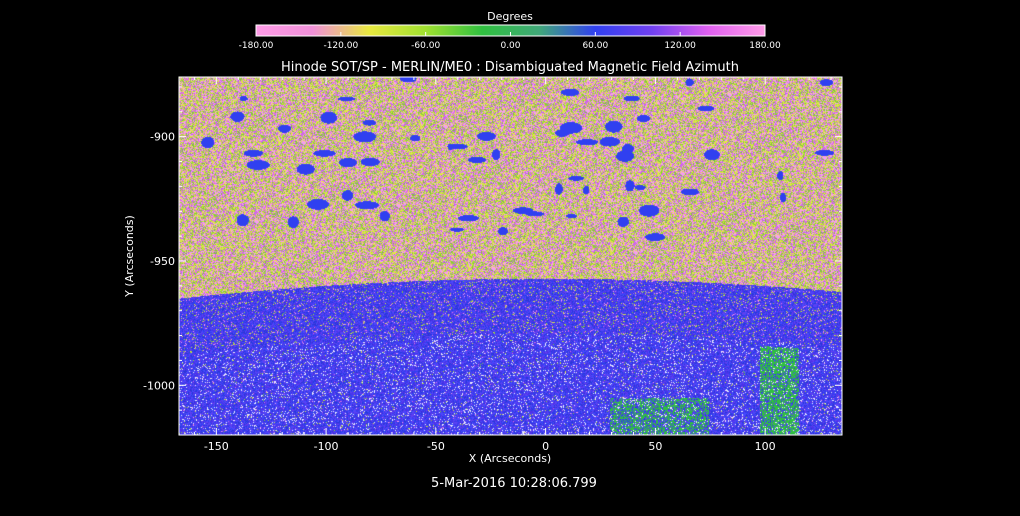 The height and width of the screenshot is (516, 1020). What do you see at coordinates (340, 46) in the screenshot?
I see `colorbar-tick-label: -120.00` at bounding box center [340, 46].